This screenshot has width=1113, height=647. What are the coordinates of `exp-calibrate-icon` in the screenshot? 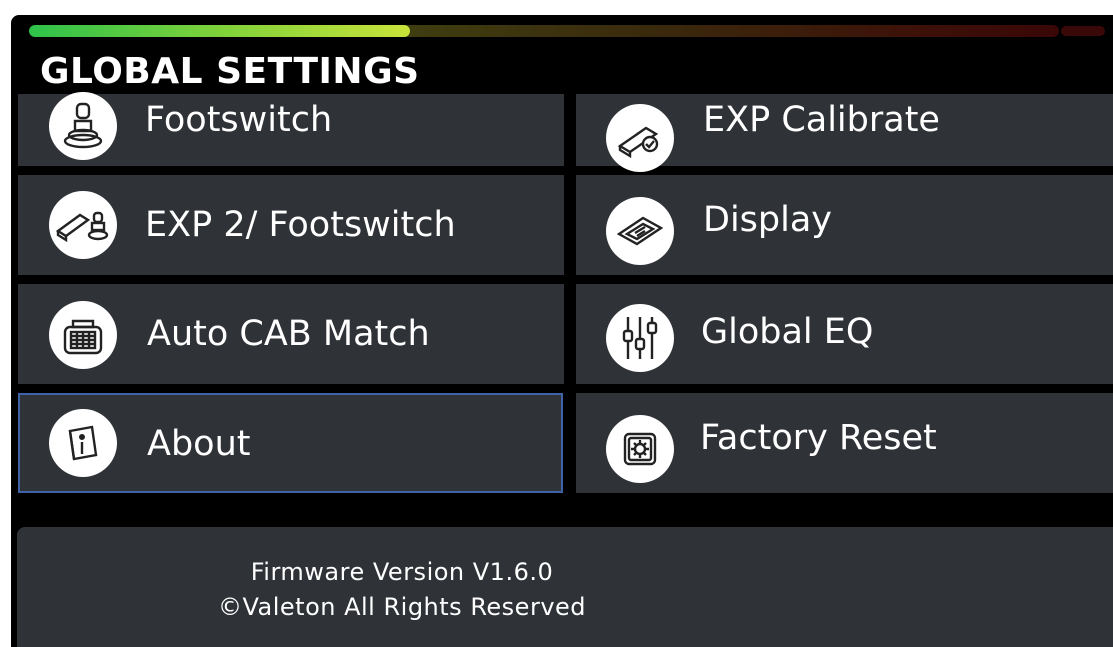 It's located at (640, 138).